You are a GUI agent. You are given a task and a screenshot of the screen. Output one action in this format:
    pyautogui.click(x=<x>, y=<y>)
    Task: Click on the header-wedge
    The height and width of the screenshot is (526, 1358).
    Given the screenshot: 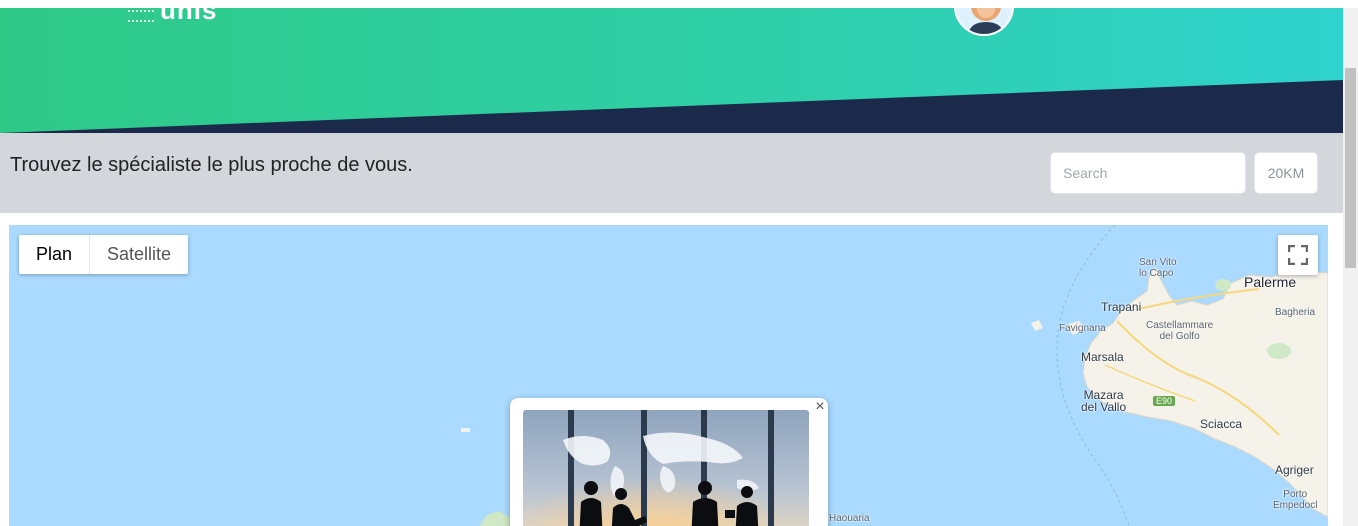 What is the action you would take?
    pyautogui.click(x=671, y=106)
    